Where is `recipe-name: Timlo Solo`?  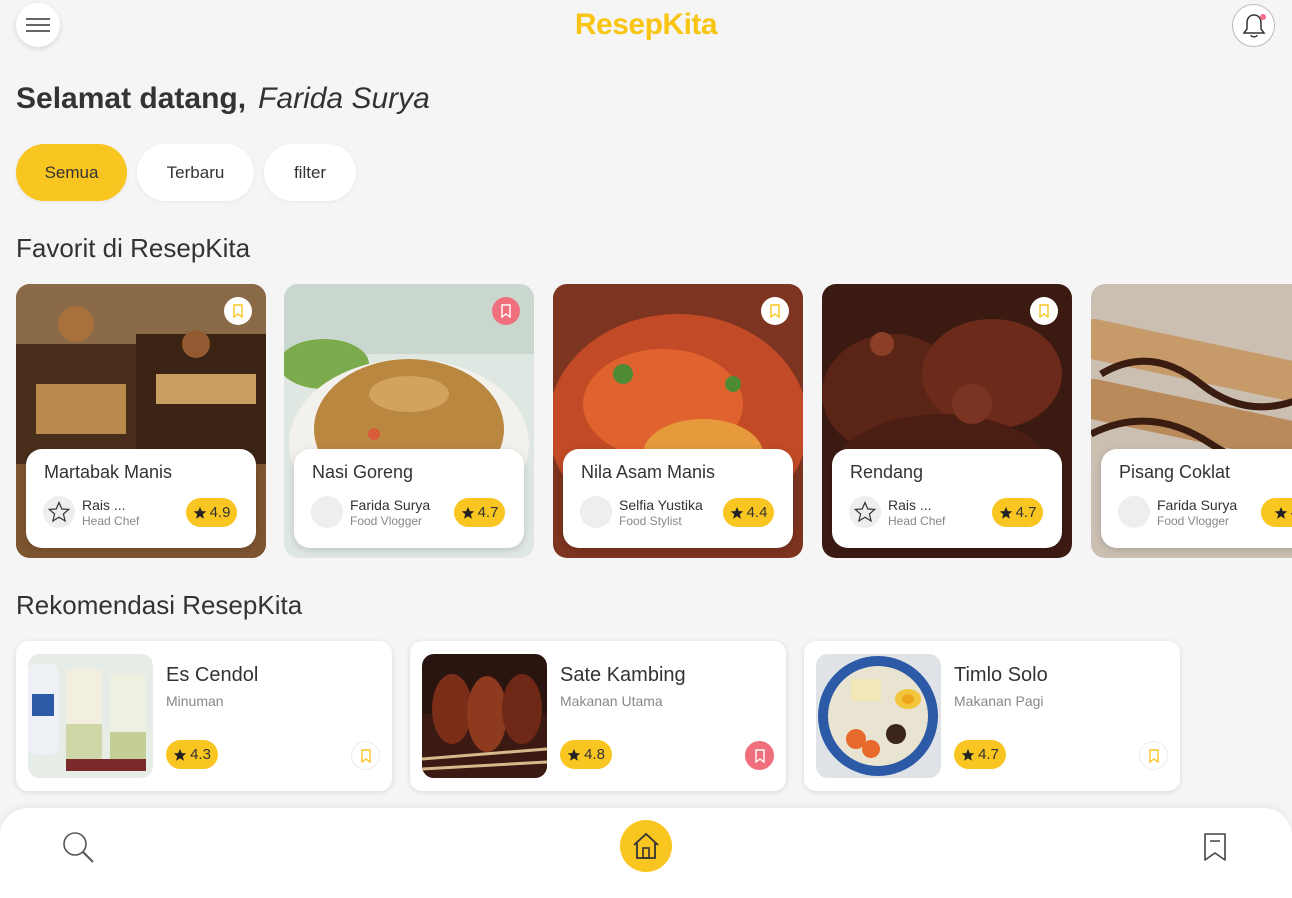
recipe-name: Timlo Solo is located at coordinates (1001, 675).